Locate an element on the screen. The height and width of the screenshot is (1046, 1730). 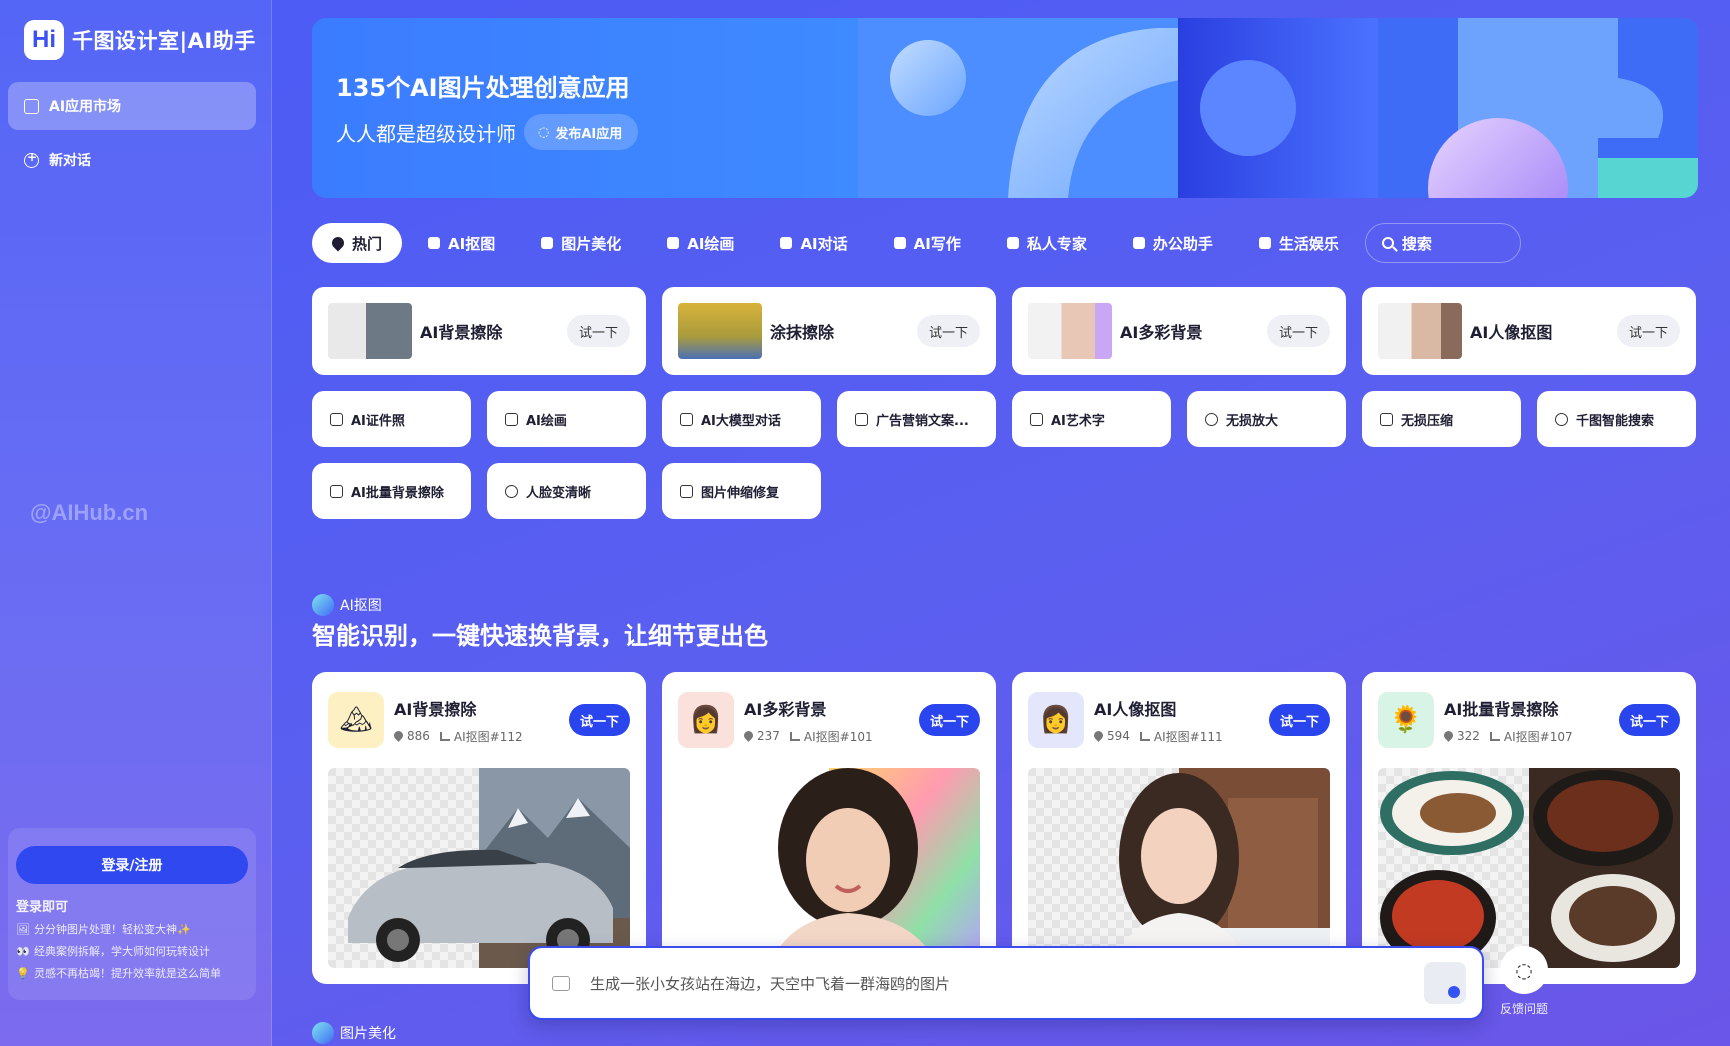
feedback-label: 反馈问题 is located at coordinates (1523, 1009).